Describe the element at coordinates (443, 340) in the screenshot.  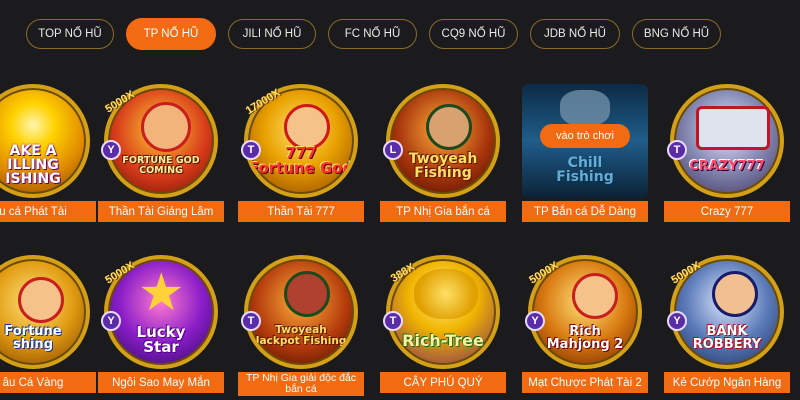
I see `game-logo: Rich-Tree` at that location.